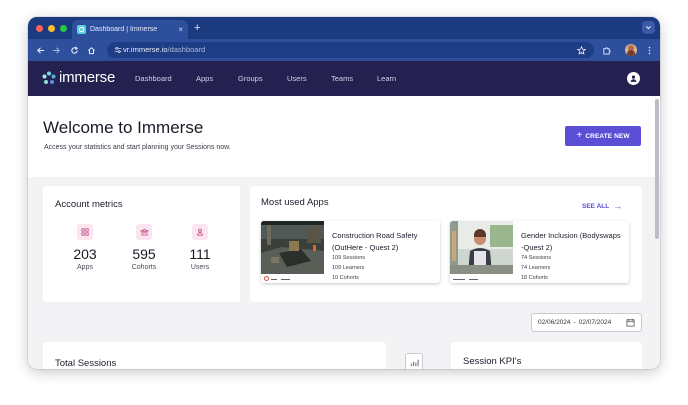  What do you see at coordinates (534, 278) in the screenshot?
I see `app-cohorts: 18 Cohorts` at bounding box center [534, 278].